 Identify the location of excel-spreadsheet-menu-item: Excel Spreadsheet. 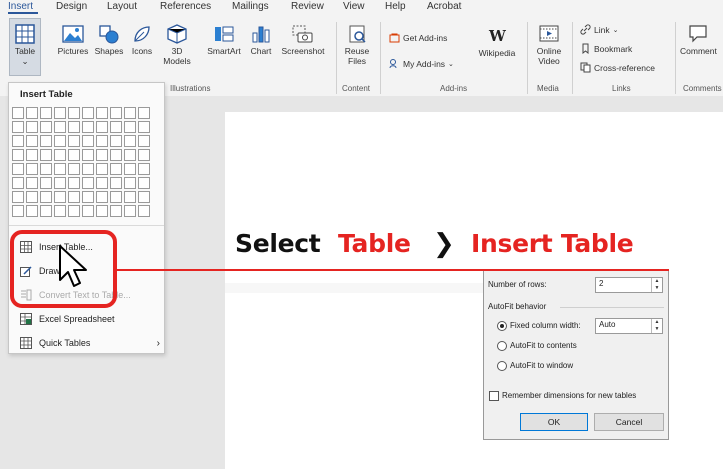
(67, 319).